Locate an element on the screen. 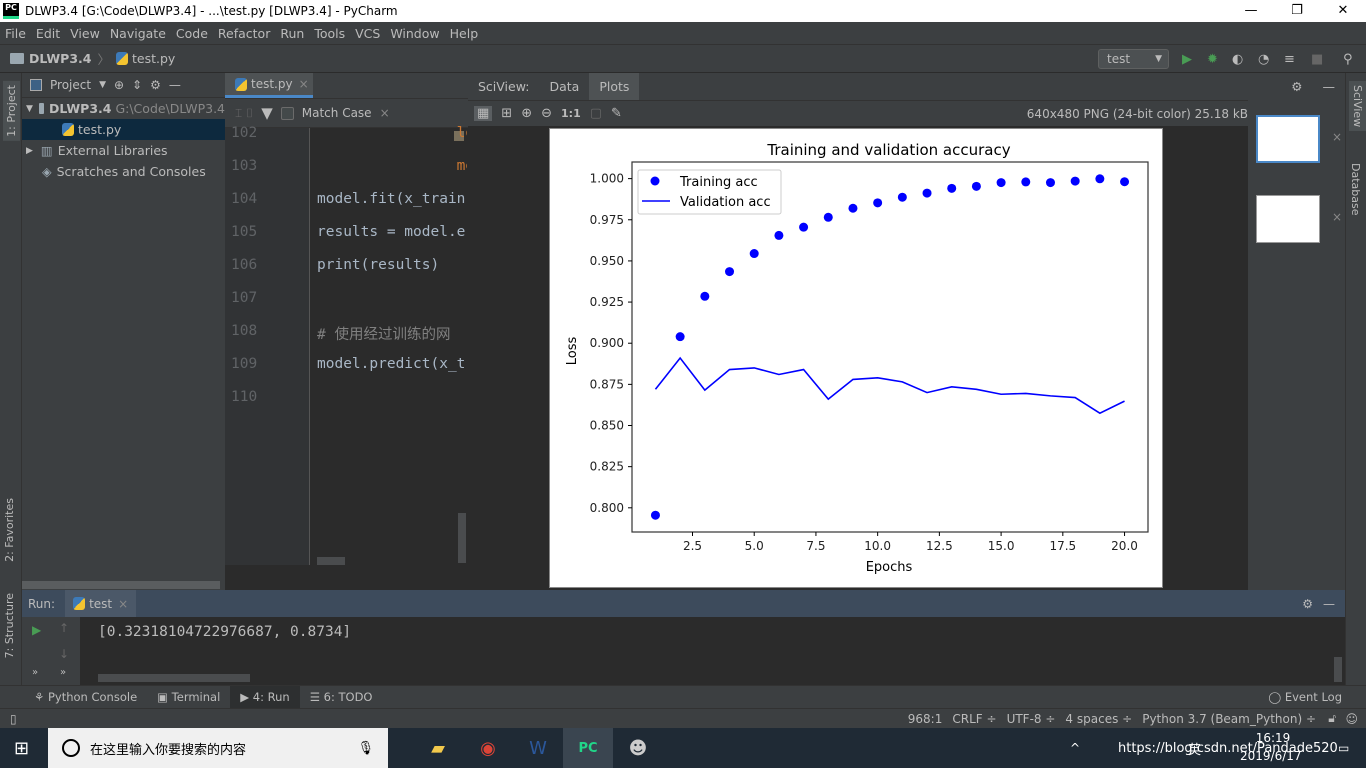 This screenshot has height=768, width=1366. taskbar-search: 在这里输入你要搜索的内容 🎙︎ is located at coordinates (218, 748).